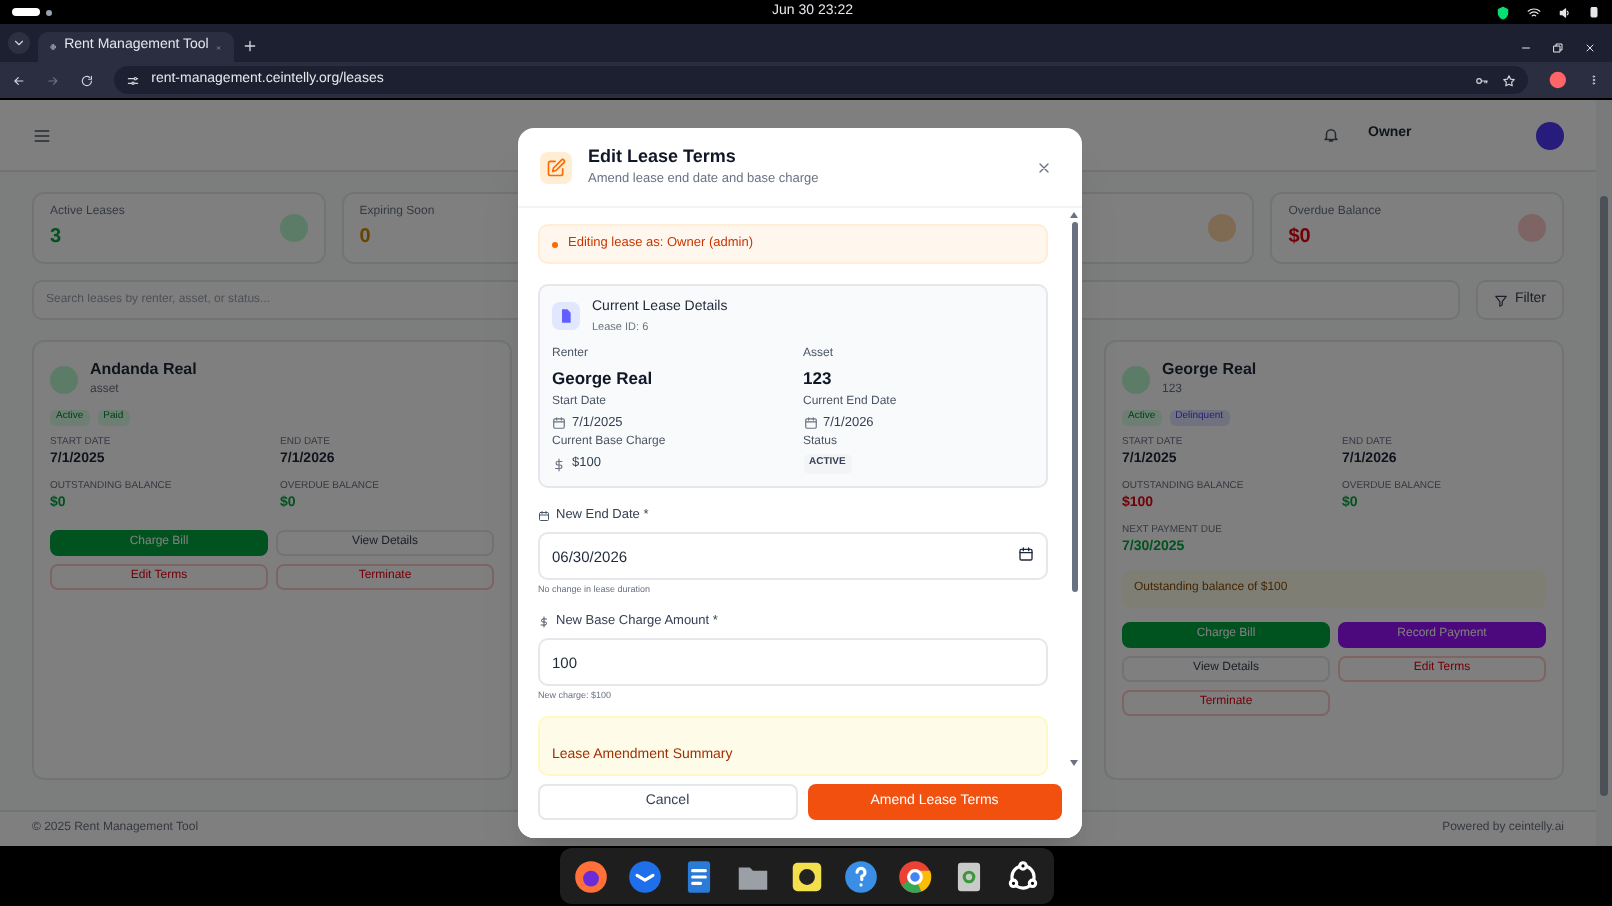 This screenshot has height=906, width=1612. Describe the element at coordinates (1209, 370) in the screenshot. I see `renter-name: George Real` at that location.